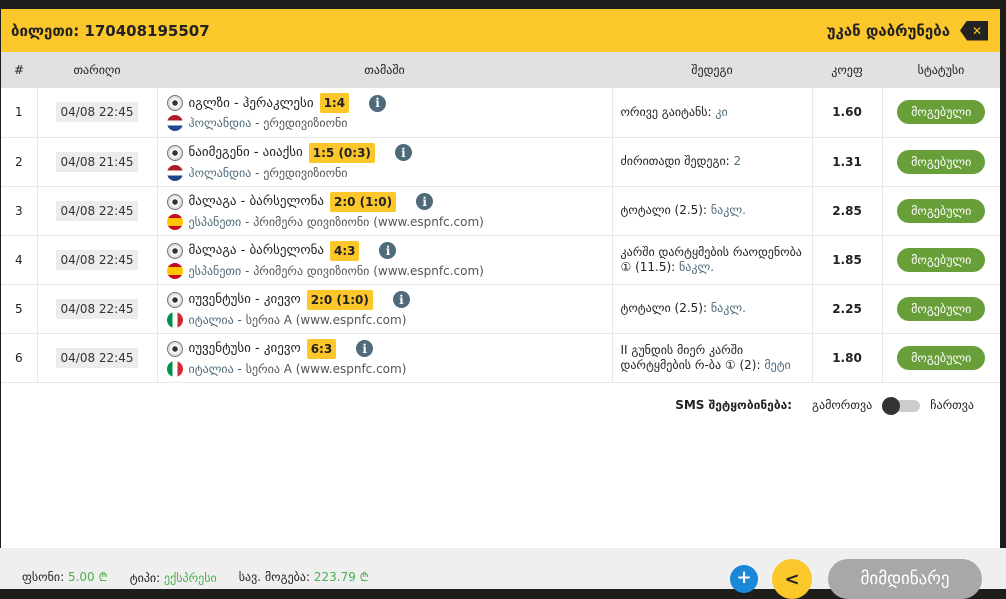  What do you see at coordinates (215, 221) in the screenshot?
I see `country: ესპანეთი` at bounding box center [215, 221].